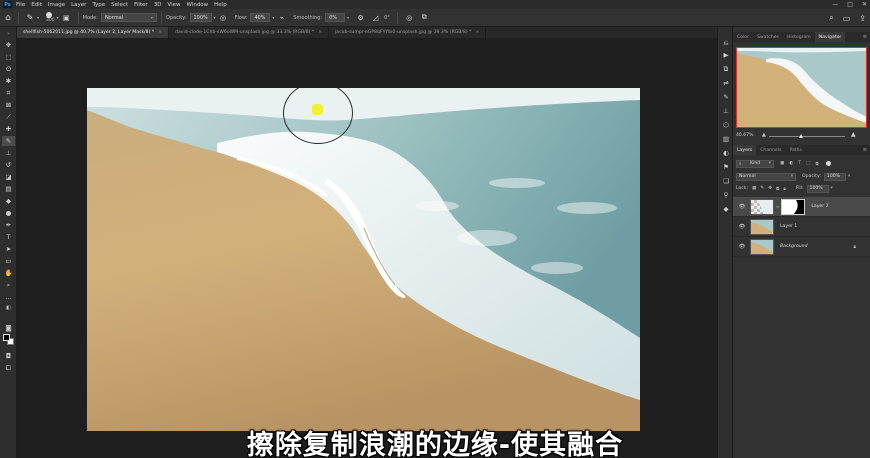 The height and width of the screenshot is (458, 870). What do you see at coordinates (8, 165) in the screenshot?
I see `history-brush-tool-icon: ↺` at bounding box center [8, 165].